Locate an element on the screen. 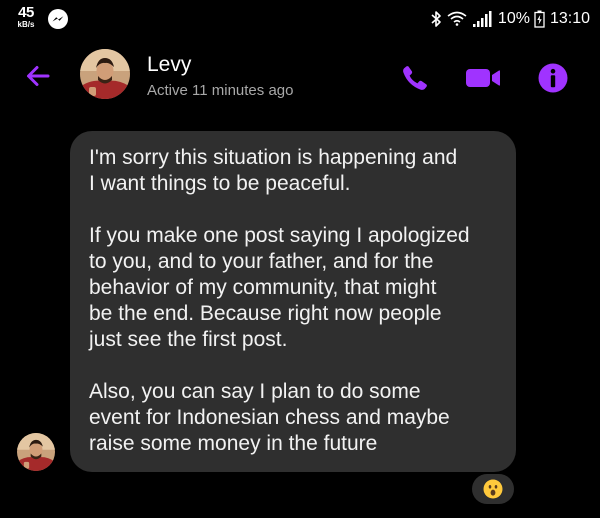 The width and height of the screenshot is (600, 518). phone-icon is located at coordinates (415, 78).